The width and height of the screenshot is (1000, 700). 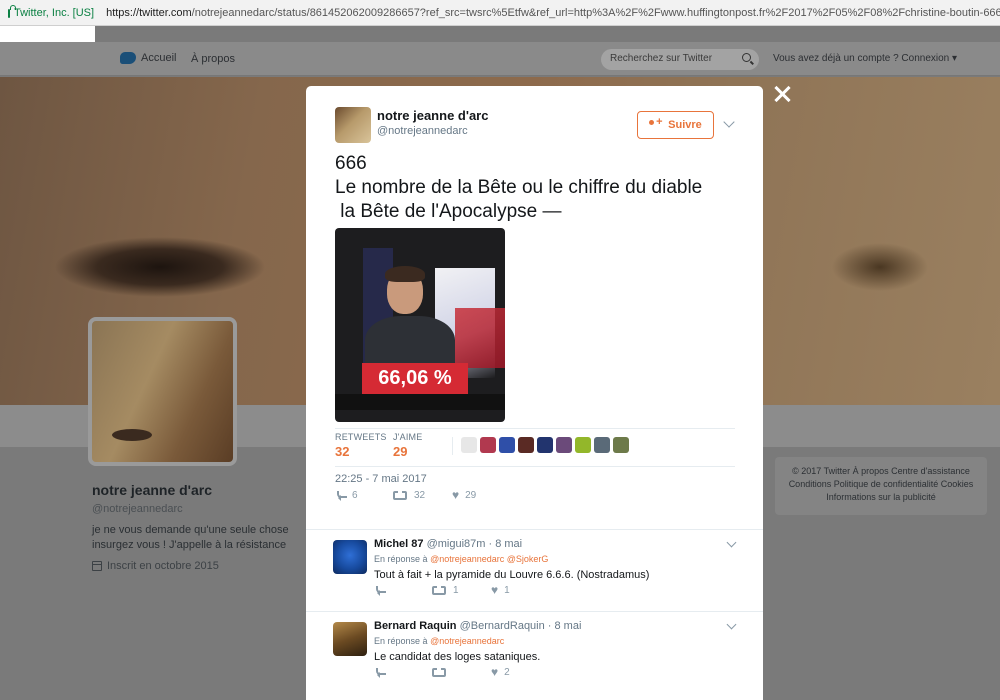 I want to click on profile-joined-label: Inscrit en octobre 2015, so click(x=163, y=566).